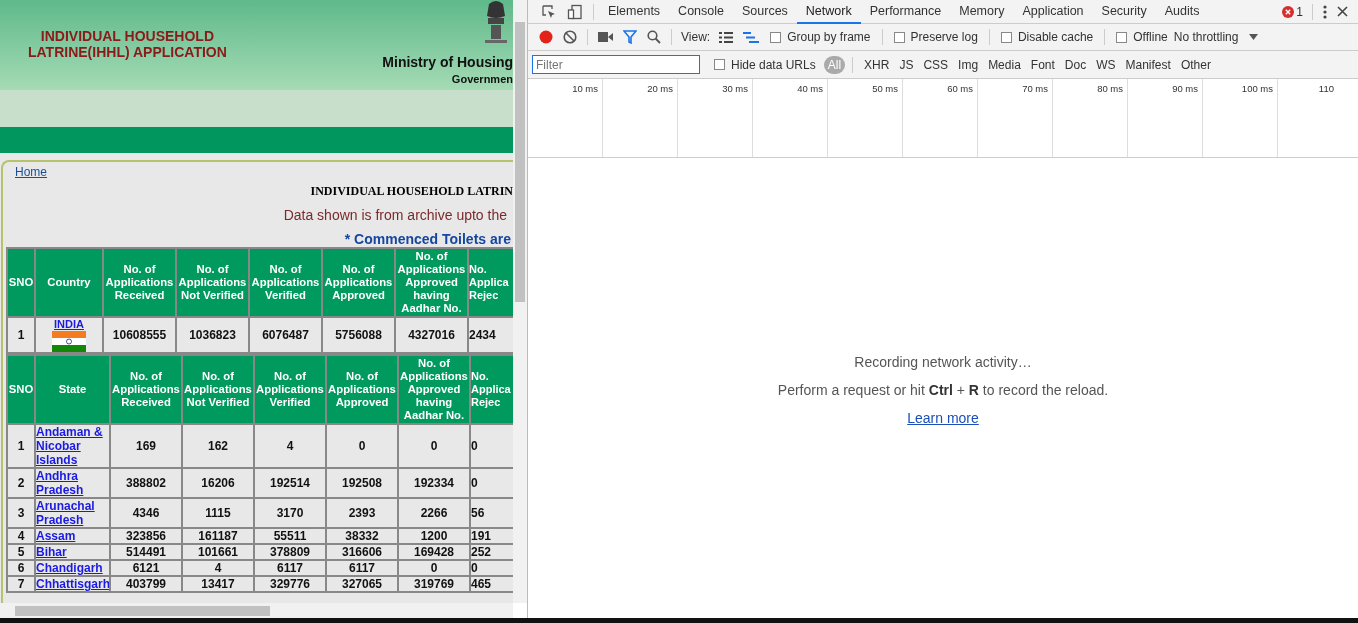  I want to click on option-checkbox: Preserve log, so click(935, 37).